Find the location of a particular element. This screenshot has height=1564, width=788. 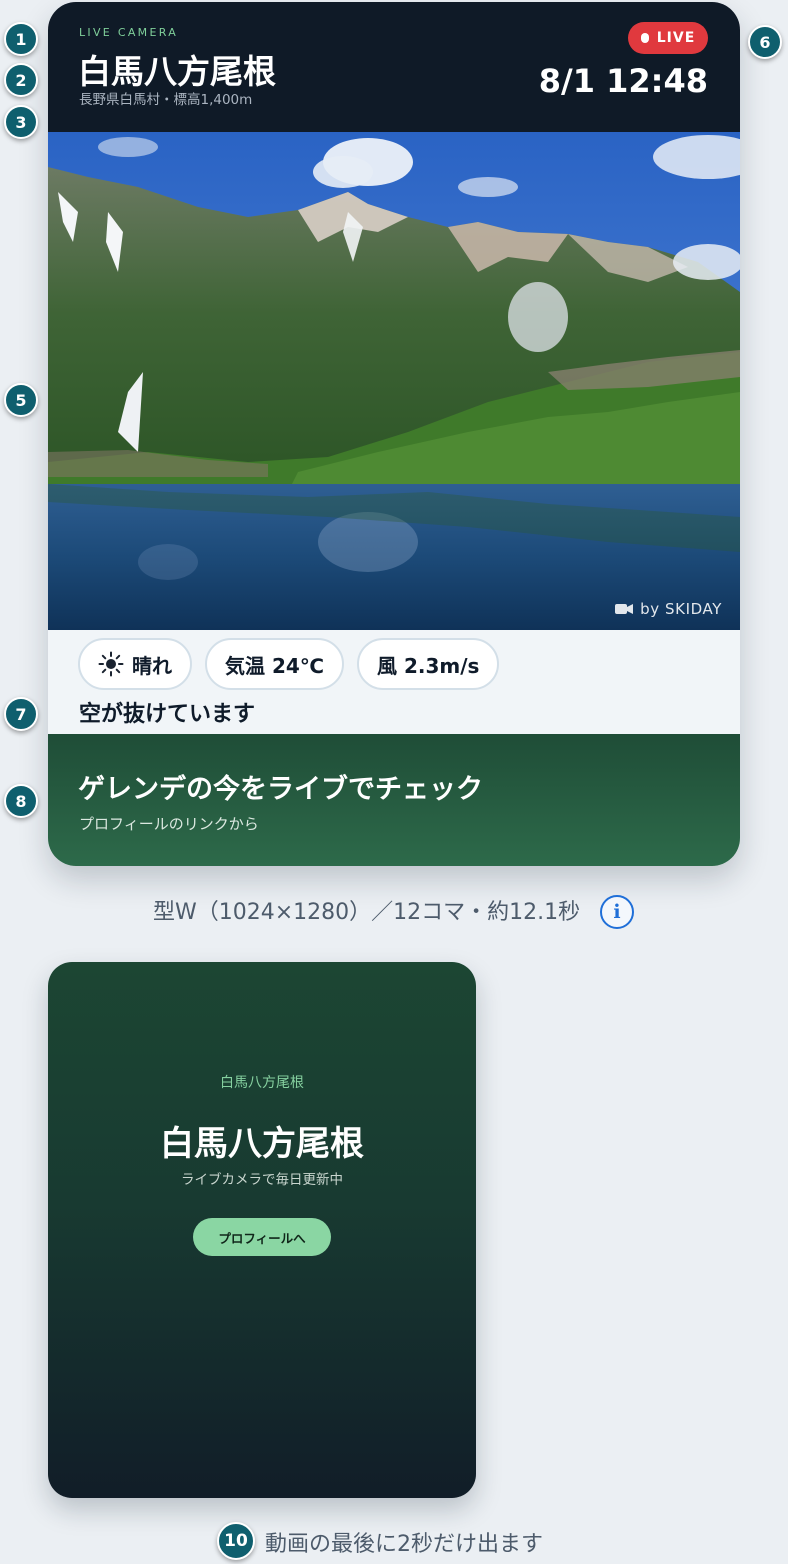

weather-chips: 晴れ 気温 24℃ 風 2.3m/s is located at coordinates (289, 664).